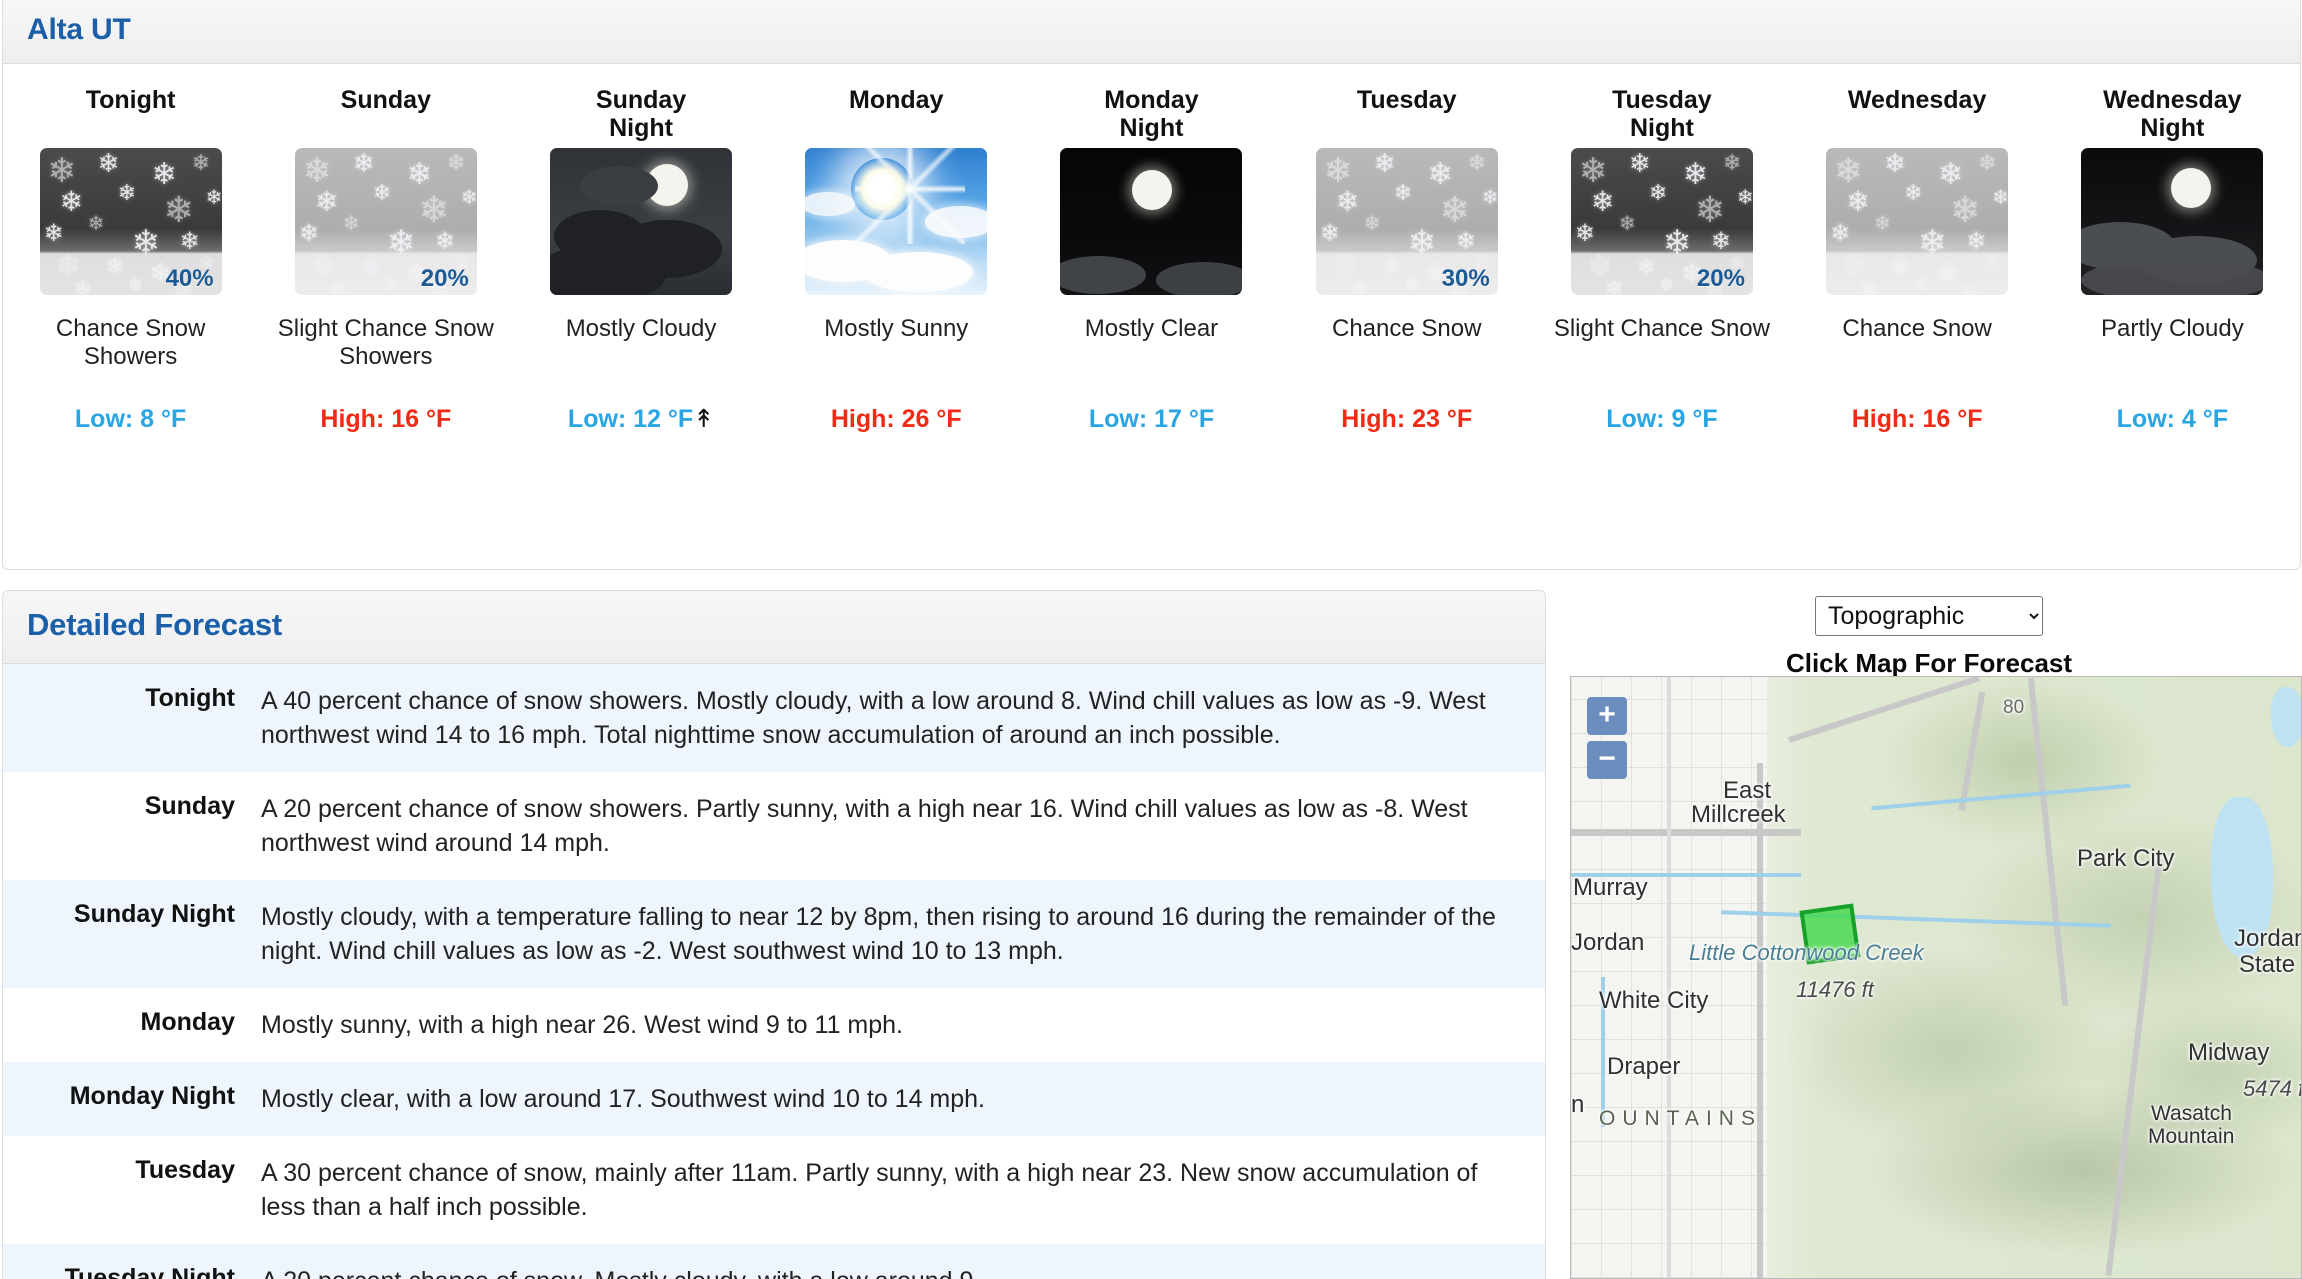  Describe the element at coordinates (1917, 328) in the screenshot. I see `forecast-card-condition: Chance Snow` at that location.